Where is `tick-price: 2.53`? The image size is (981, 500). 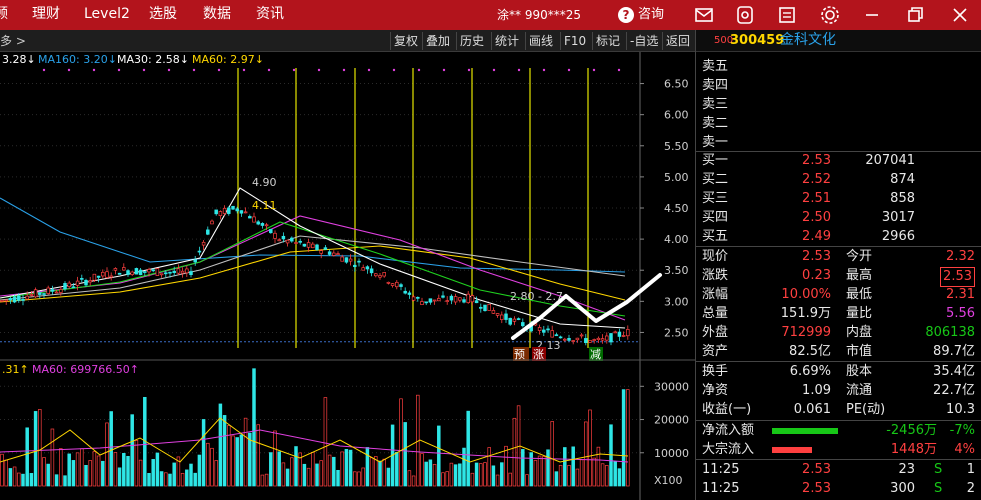 tick-price: 2.53 is located at coordinates (816, 488).